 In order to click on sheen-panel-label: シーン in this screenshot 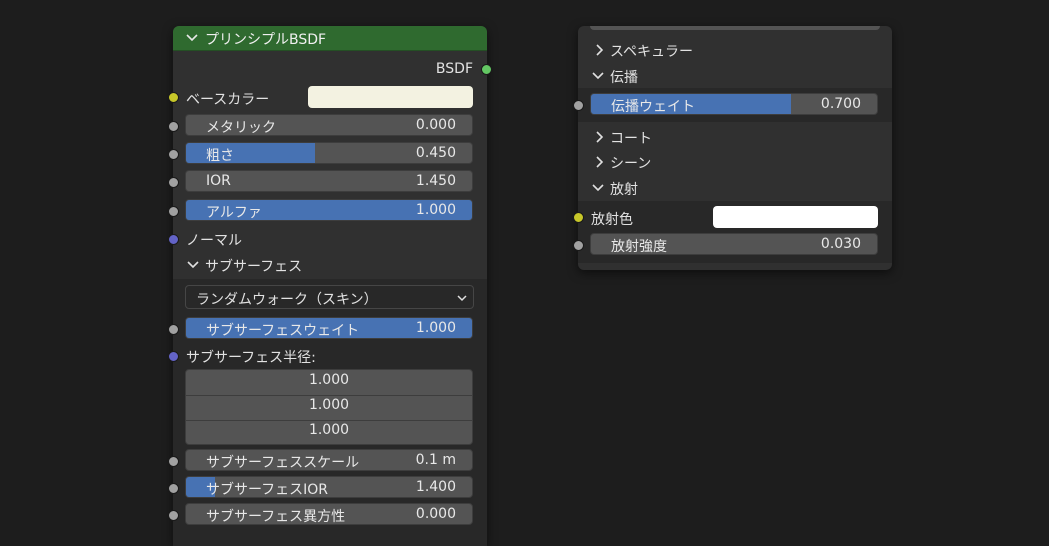, I will do `click(631, 164)`.